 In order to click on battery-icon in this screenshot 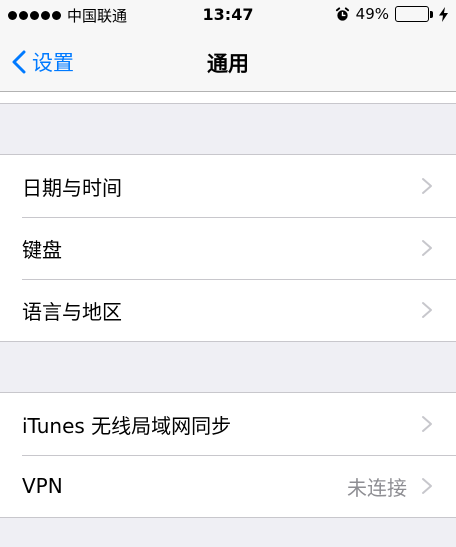, I will do `click(414, 14)`.